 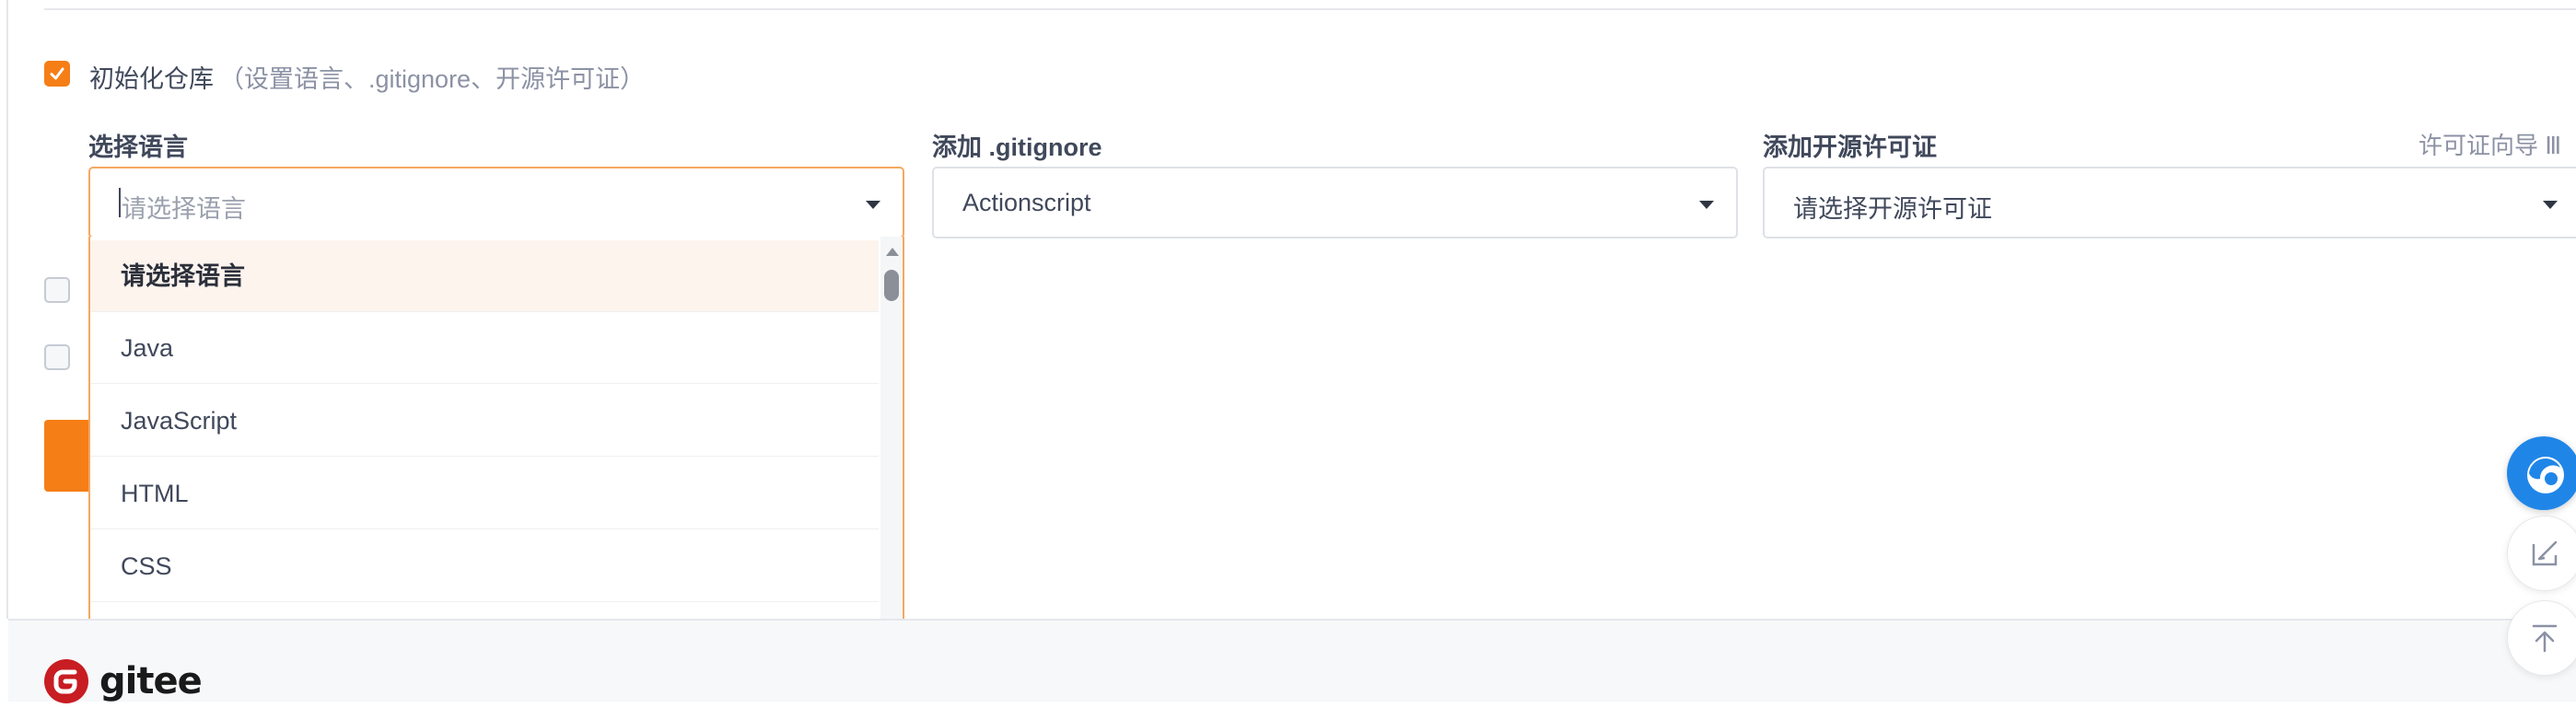 I want to click on scrollbar-thumb, so click(x=891, y=286).